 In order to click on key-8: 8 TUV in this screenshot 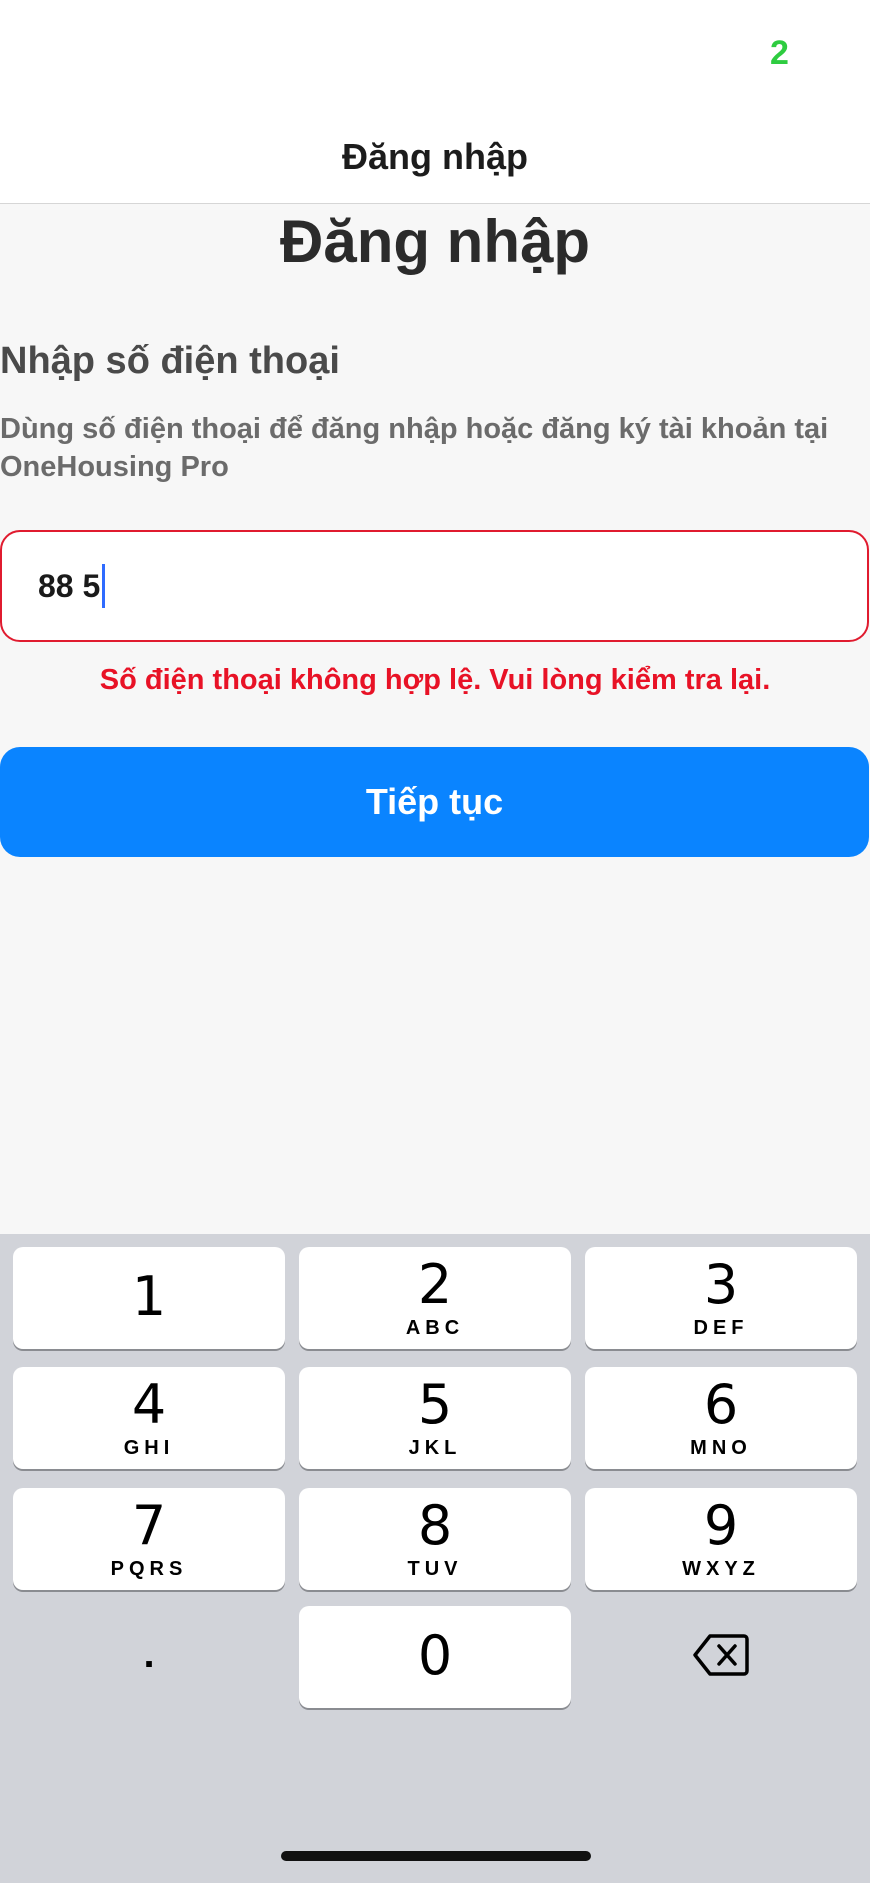, I will do `click(435, 1539)`.